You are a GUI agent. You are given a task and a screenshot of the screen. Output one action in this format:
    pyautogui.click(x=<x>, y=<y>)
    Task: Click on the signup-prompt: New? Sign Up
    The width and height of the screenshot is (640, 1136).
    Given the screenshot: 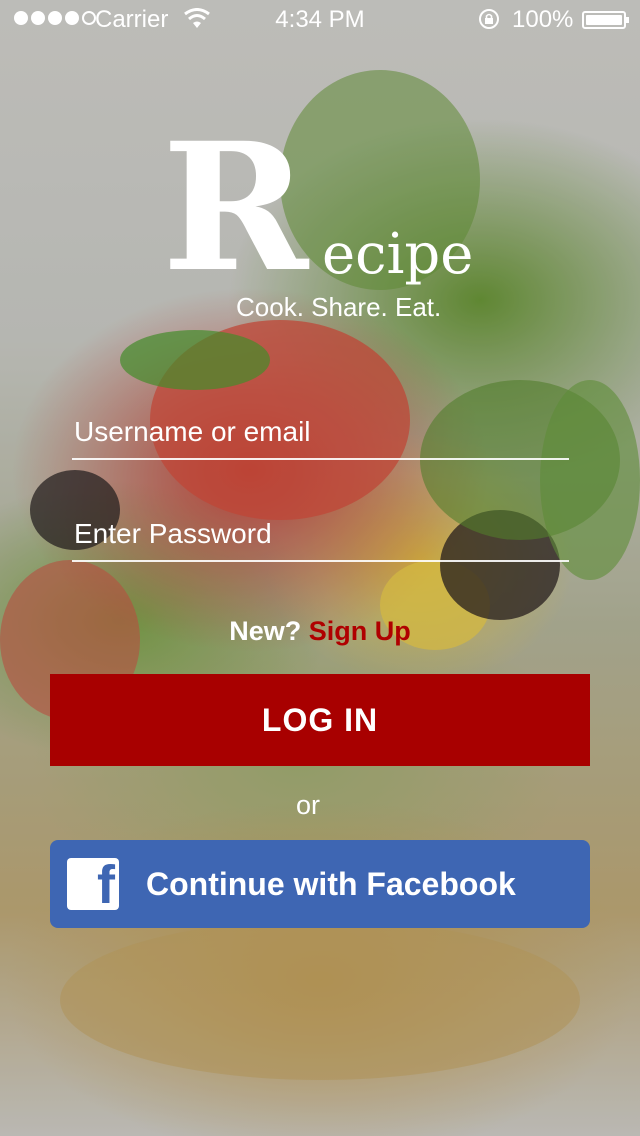 What is the action you would take?
    pyautogui.click(x=320, y=631)
    